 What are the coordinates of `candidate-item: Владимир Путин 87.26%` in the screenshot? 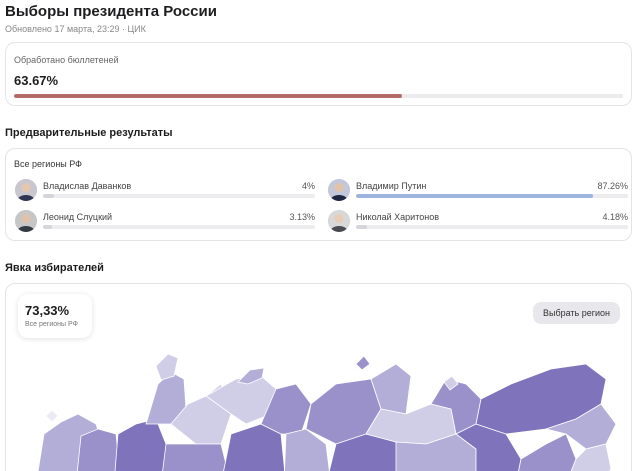 It's located at (478, 191).